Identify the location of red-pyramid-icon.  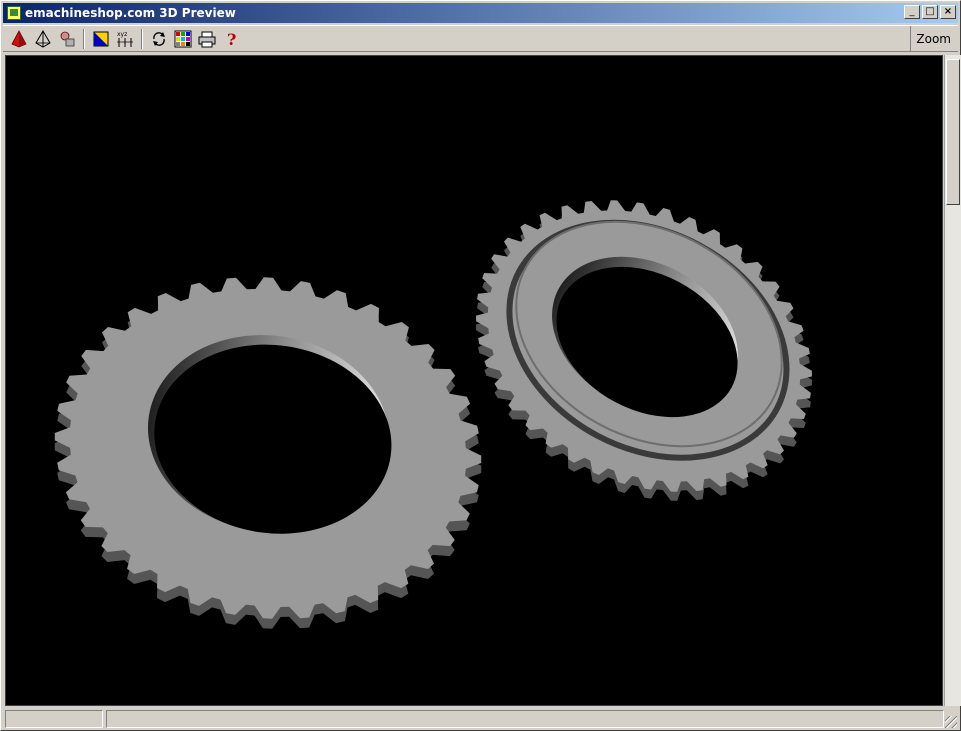
(19, 38).